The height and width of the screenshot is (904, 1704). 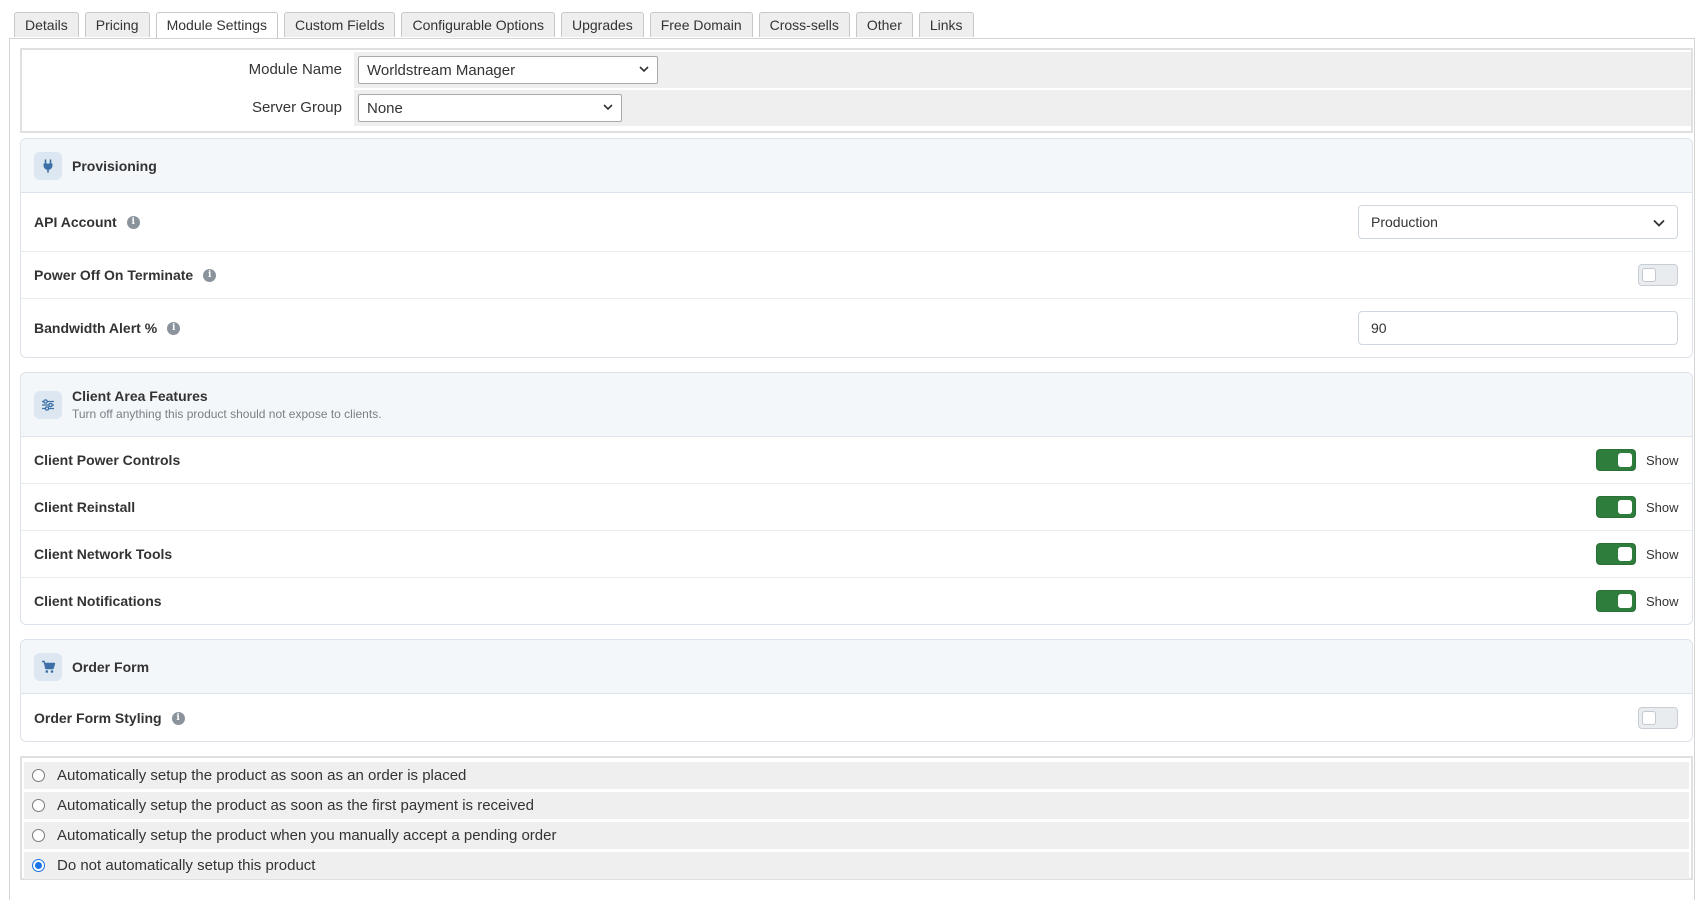 What do you see at coordinates (48, 666) in the screenshot?
I see `cart-icon` at bounding box center [48, 666].